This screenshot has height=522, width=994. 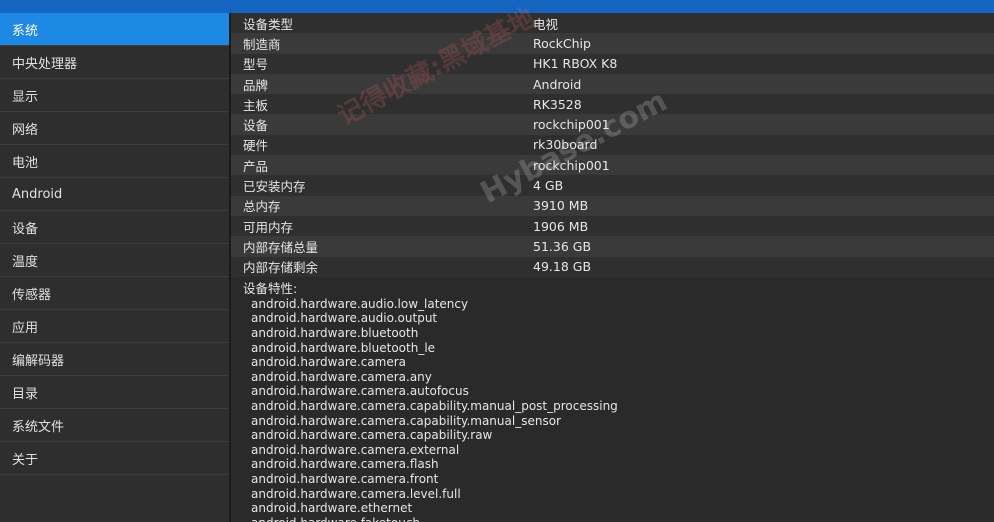 I want to click on info-row: 可用内存 1906 MB, so click(x=612, y=226).